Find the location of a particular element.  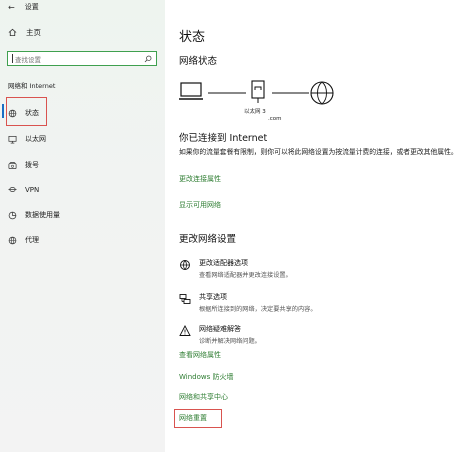

ethernet-adapter-icon is located at coordinates (258, 91).